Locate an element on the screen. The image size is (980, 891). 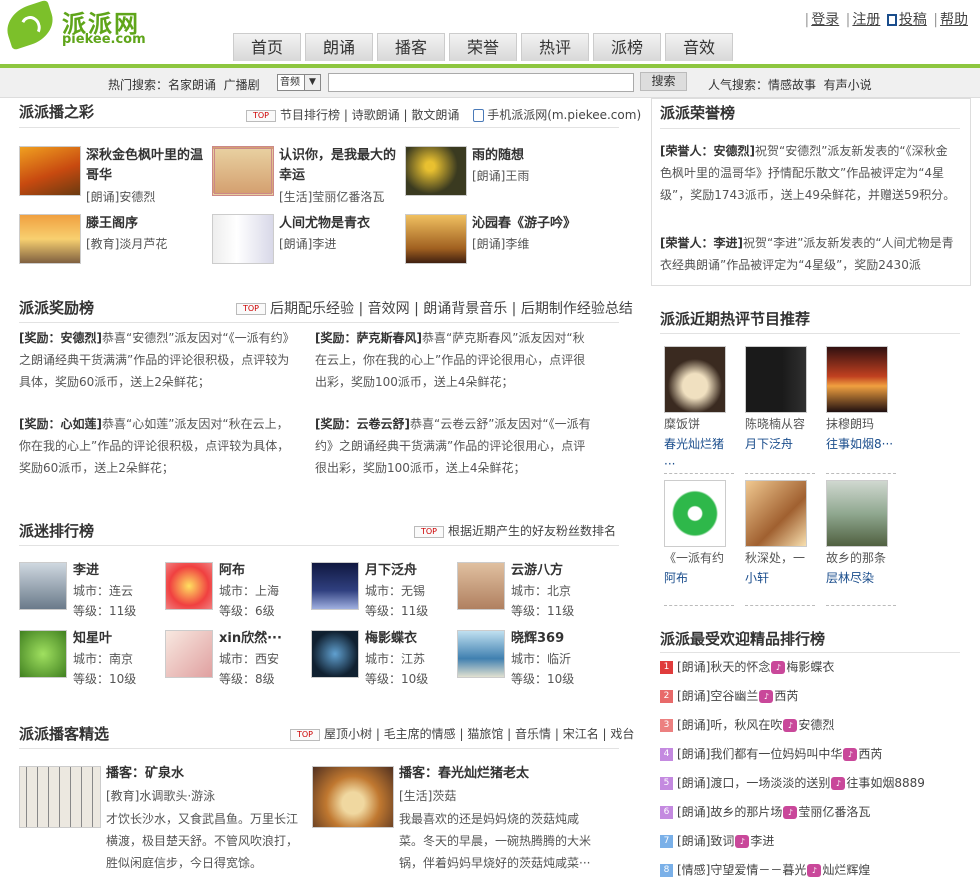
hot-search-item: 广播剧 is located at coordinates (242, 85).